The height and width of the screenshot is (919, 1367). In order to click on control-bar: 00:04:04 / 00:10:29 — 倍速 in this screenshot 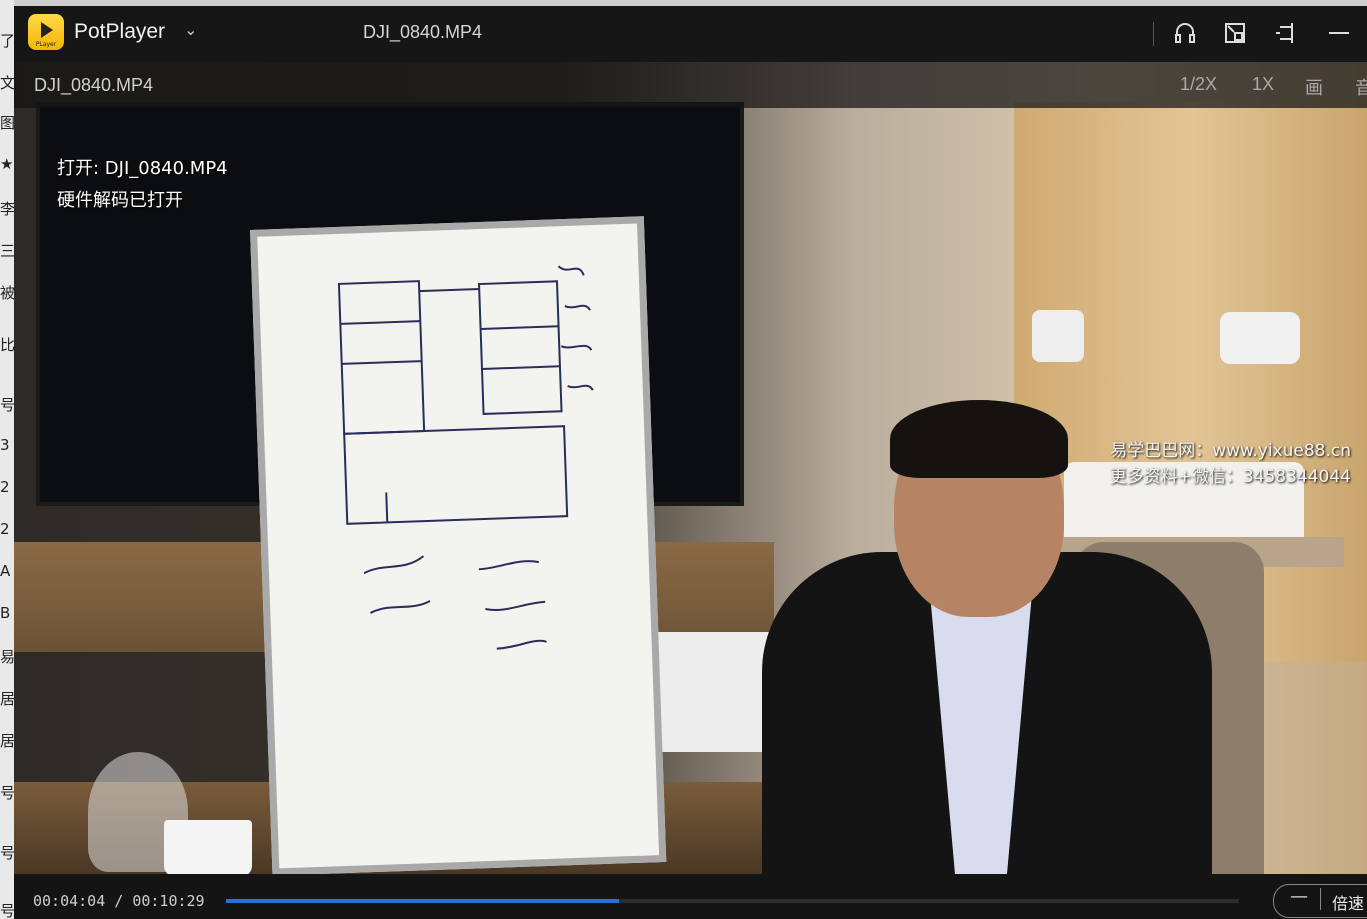, I will do `click(690, 896)`.